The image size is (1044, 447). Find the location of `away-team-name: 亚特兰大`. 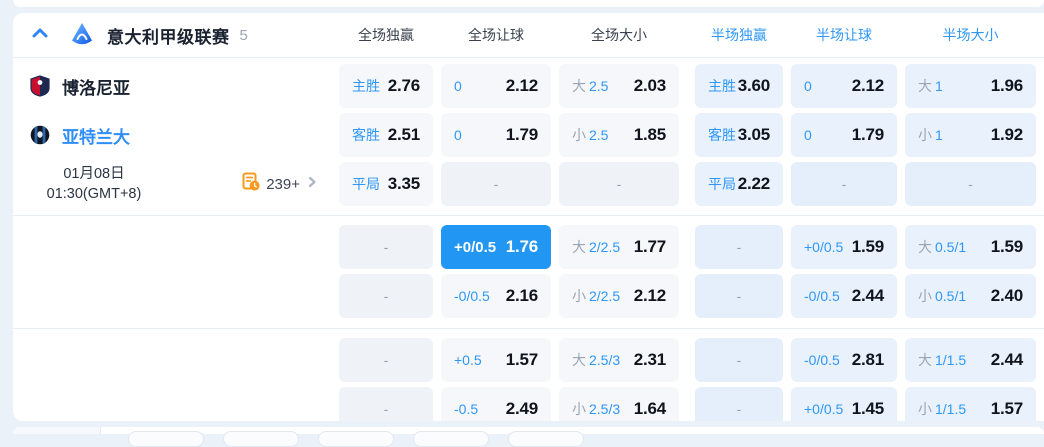

away-team-name: 亚特兰大 is located at coordinates (96, 137).